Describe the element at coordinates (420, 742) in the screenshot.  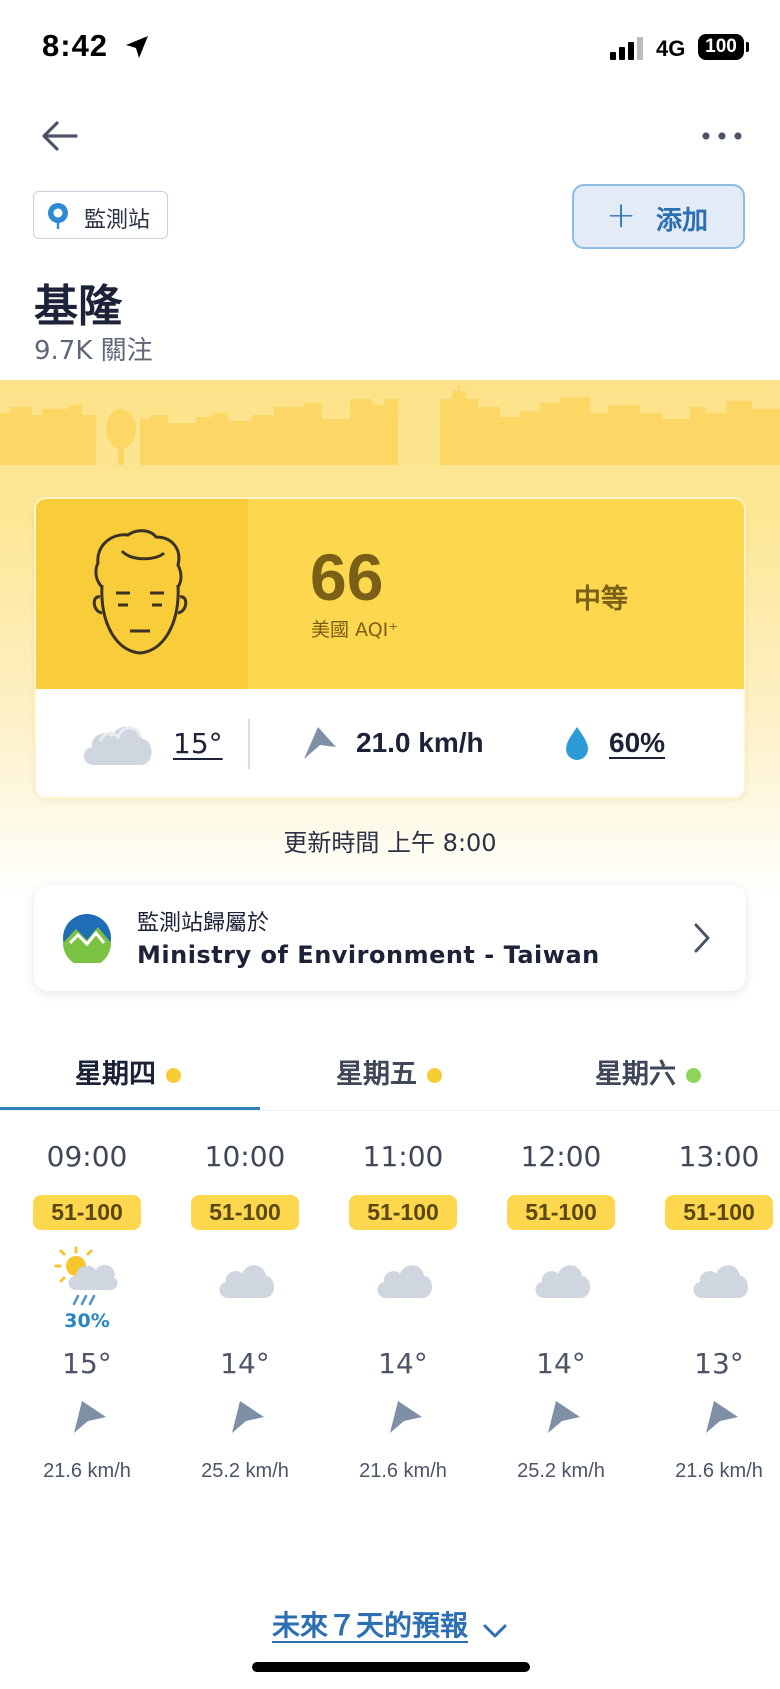
I see `current-wind-speed: 21.0 km/h` at that location.